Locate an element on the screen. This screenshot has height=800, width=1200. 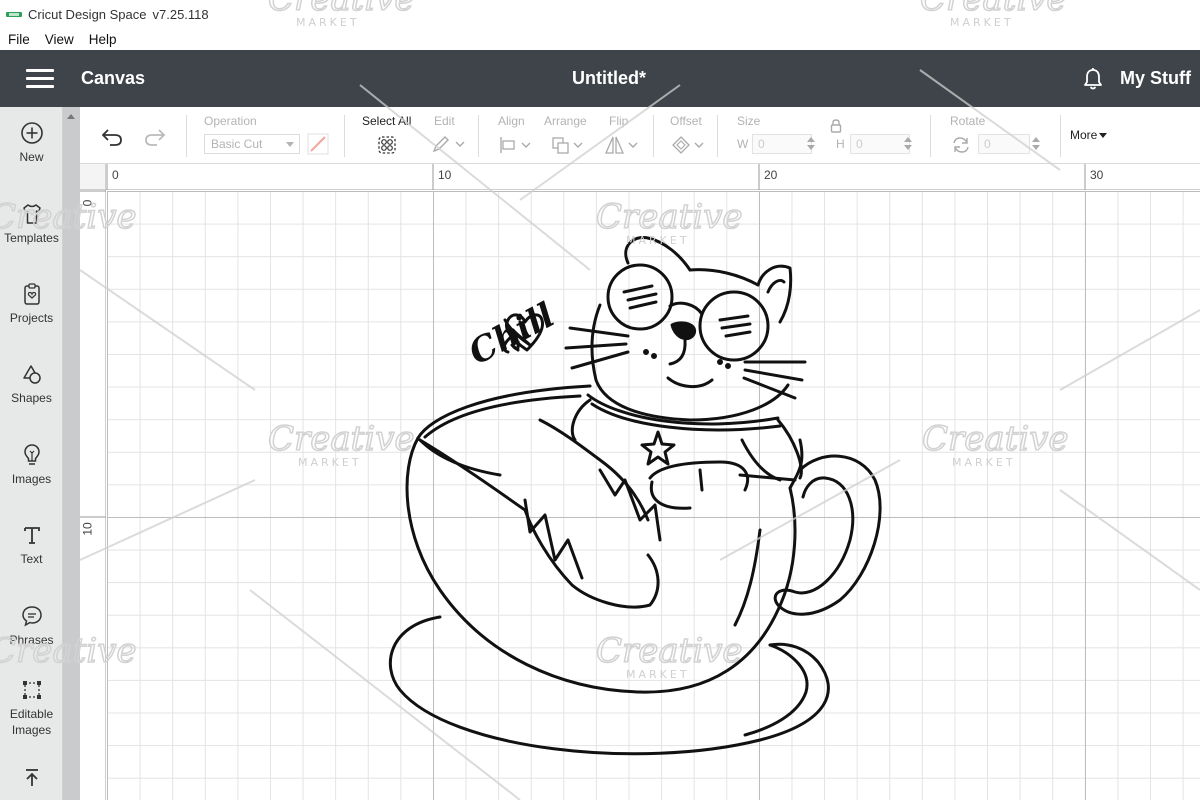
scroll-up-arrow-icon is located at coordinates (71, 116).